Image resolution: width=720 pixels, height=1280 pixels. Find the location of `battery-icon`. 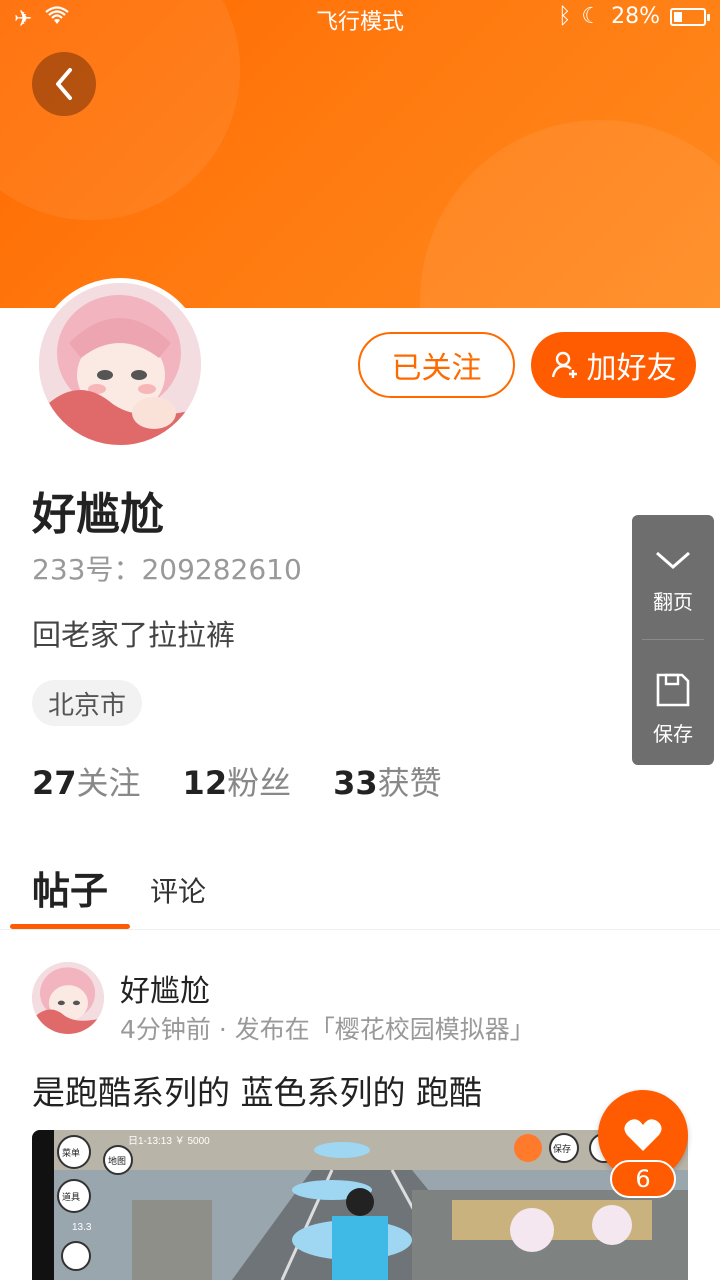

battery-icon is located at coordinates (690, 16).